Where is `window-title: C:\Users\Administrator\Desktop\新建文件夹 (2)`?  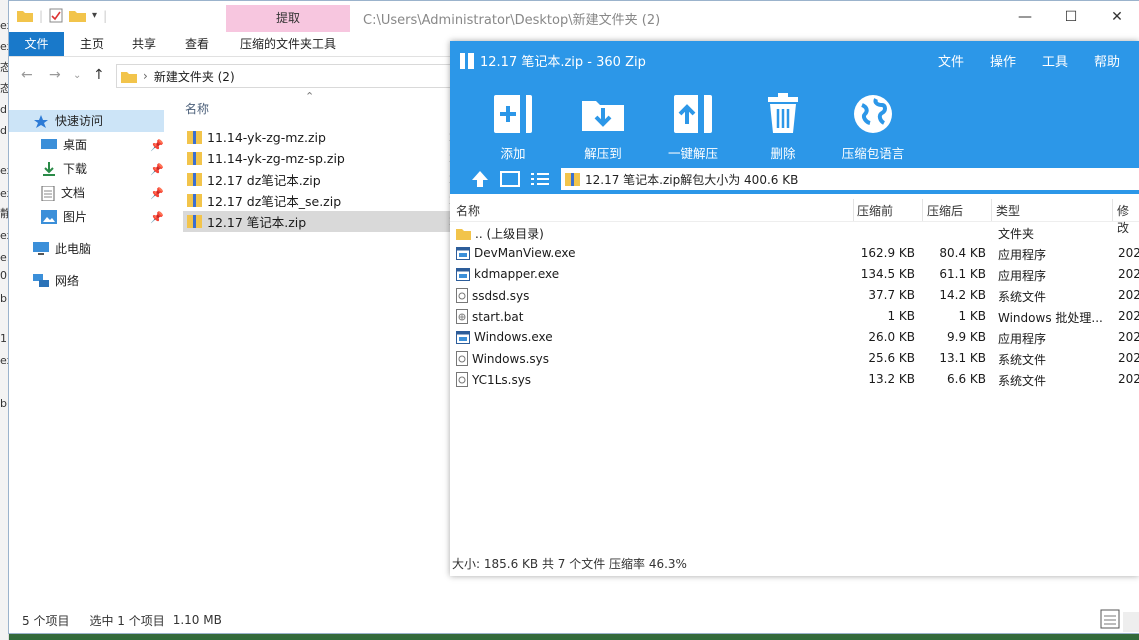 window-title: C:\Users\Administrator\Desktop\新建文件夹 (2) is located at coordinates (512, 20).